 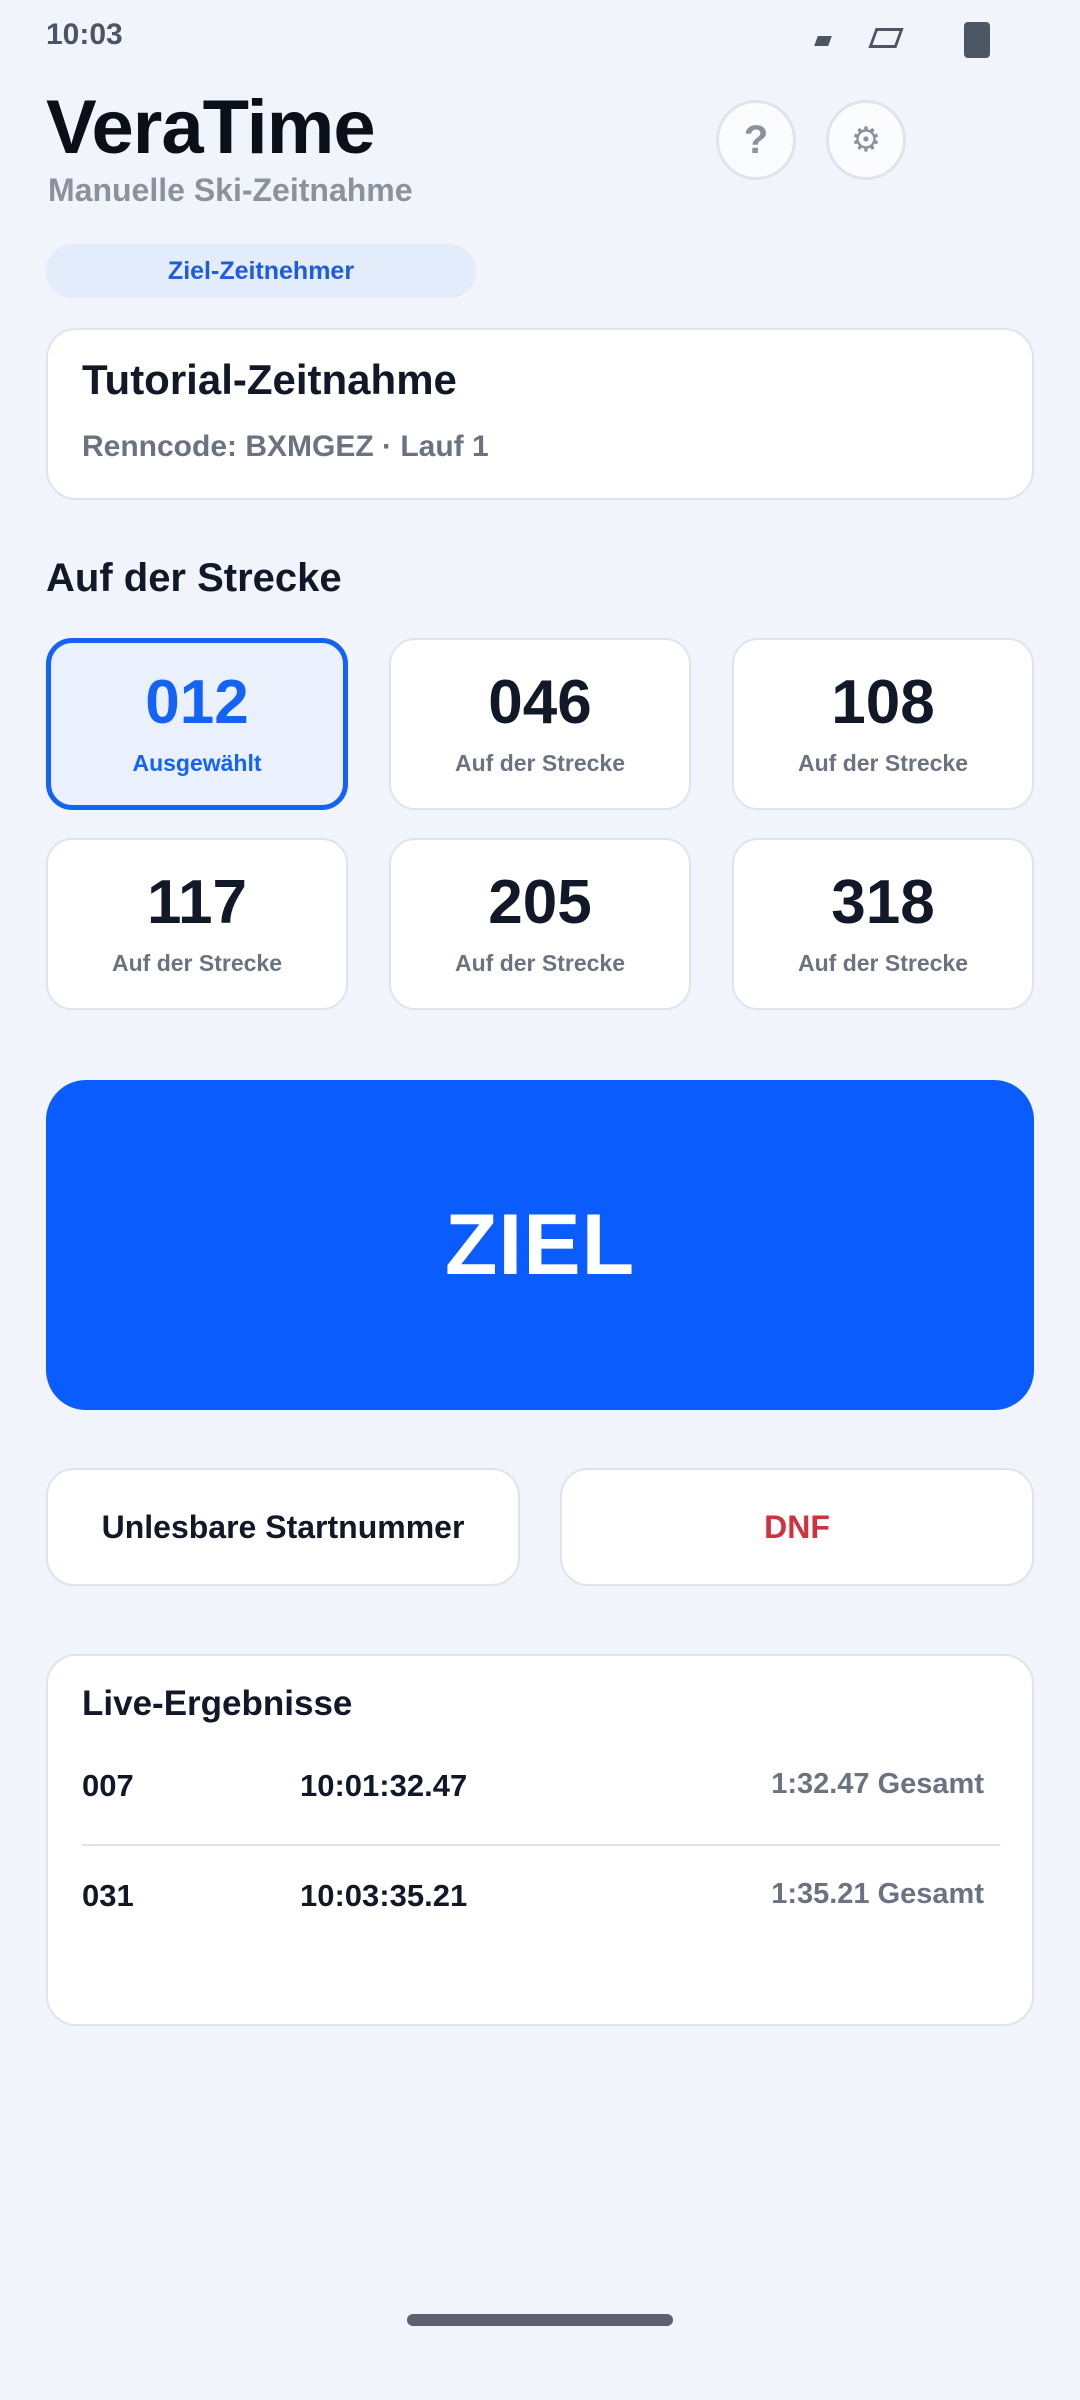 What do you see at coordinates (977, 40) in the screenshot?
I see `battery-icon` at bounding box center [977, 40].